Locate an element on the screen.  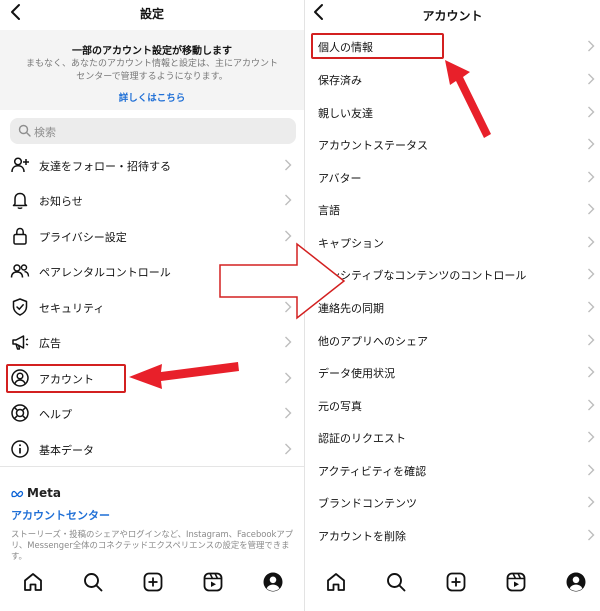
settings-item-label: 広告 is located at coordinates (50, 343).